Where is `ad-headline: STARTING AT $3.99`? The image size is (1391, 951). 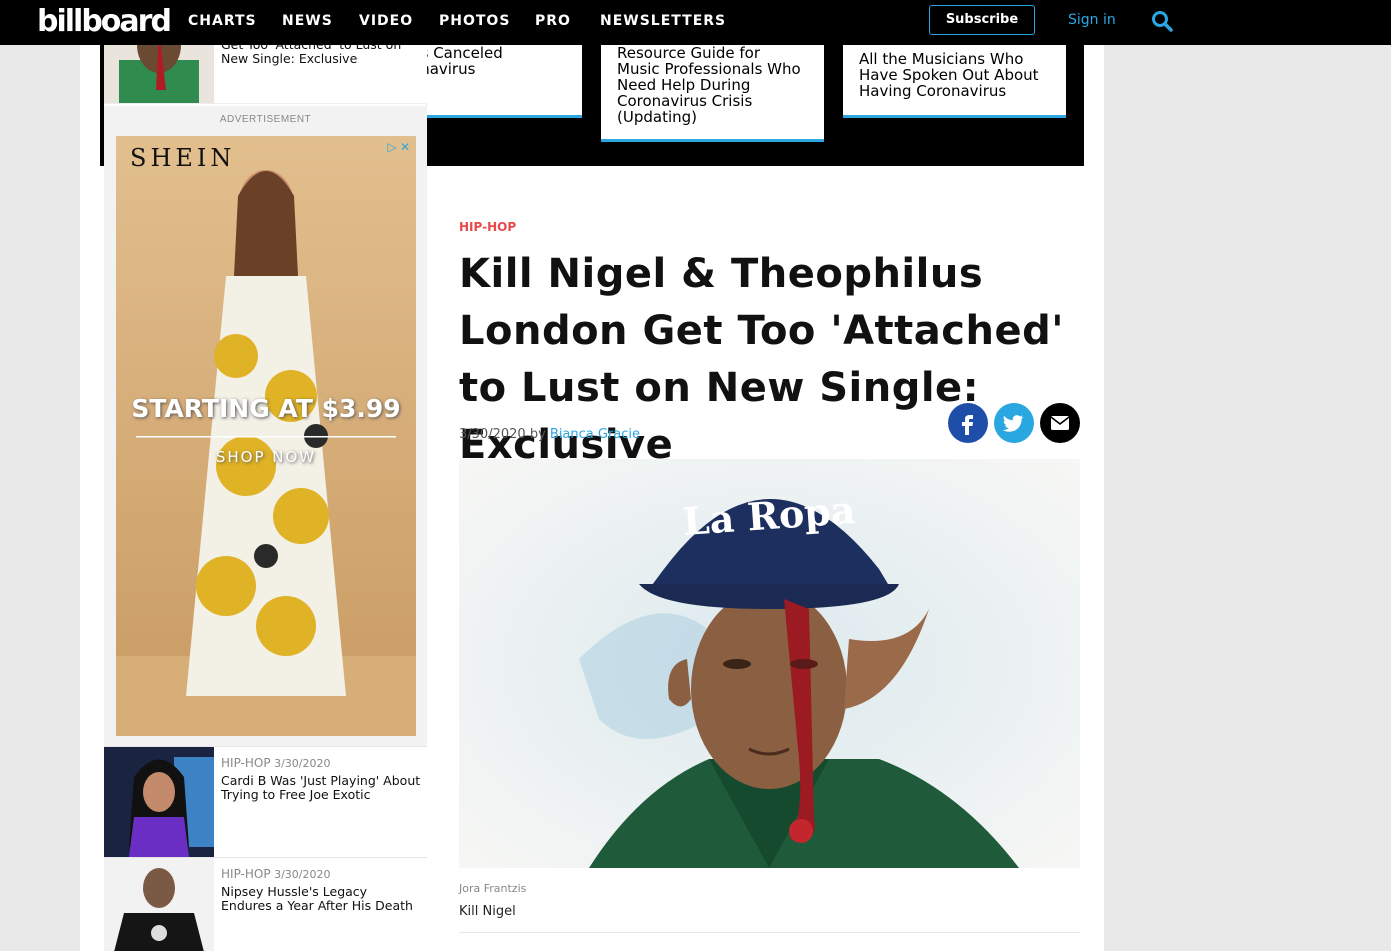
ad-headline: STARTING AT $3.99 is located at coordinates (266, 408).